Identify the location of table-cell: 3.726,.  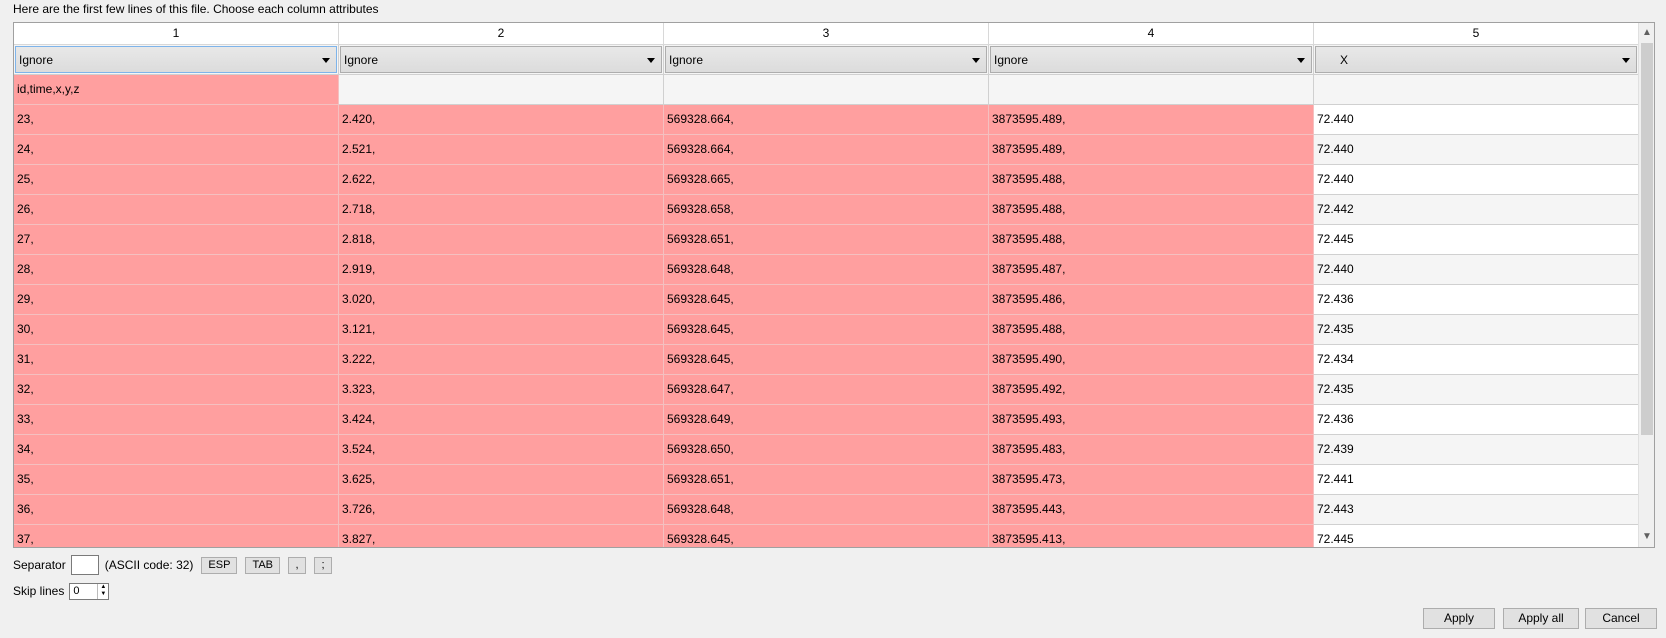
(501, 510).